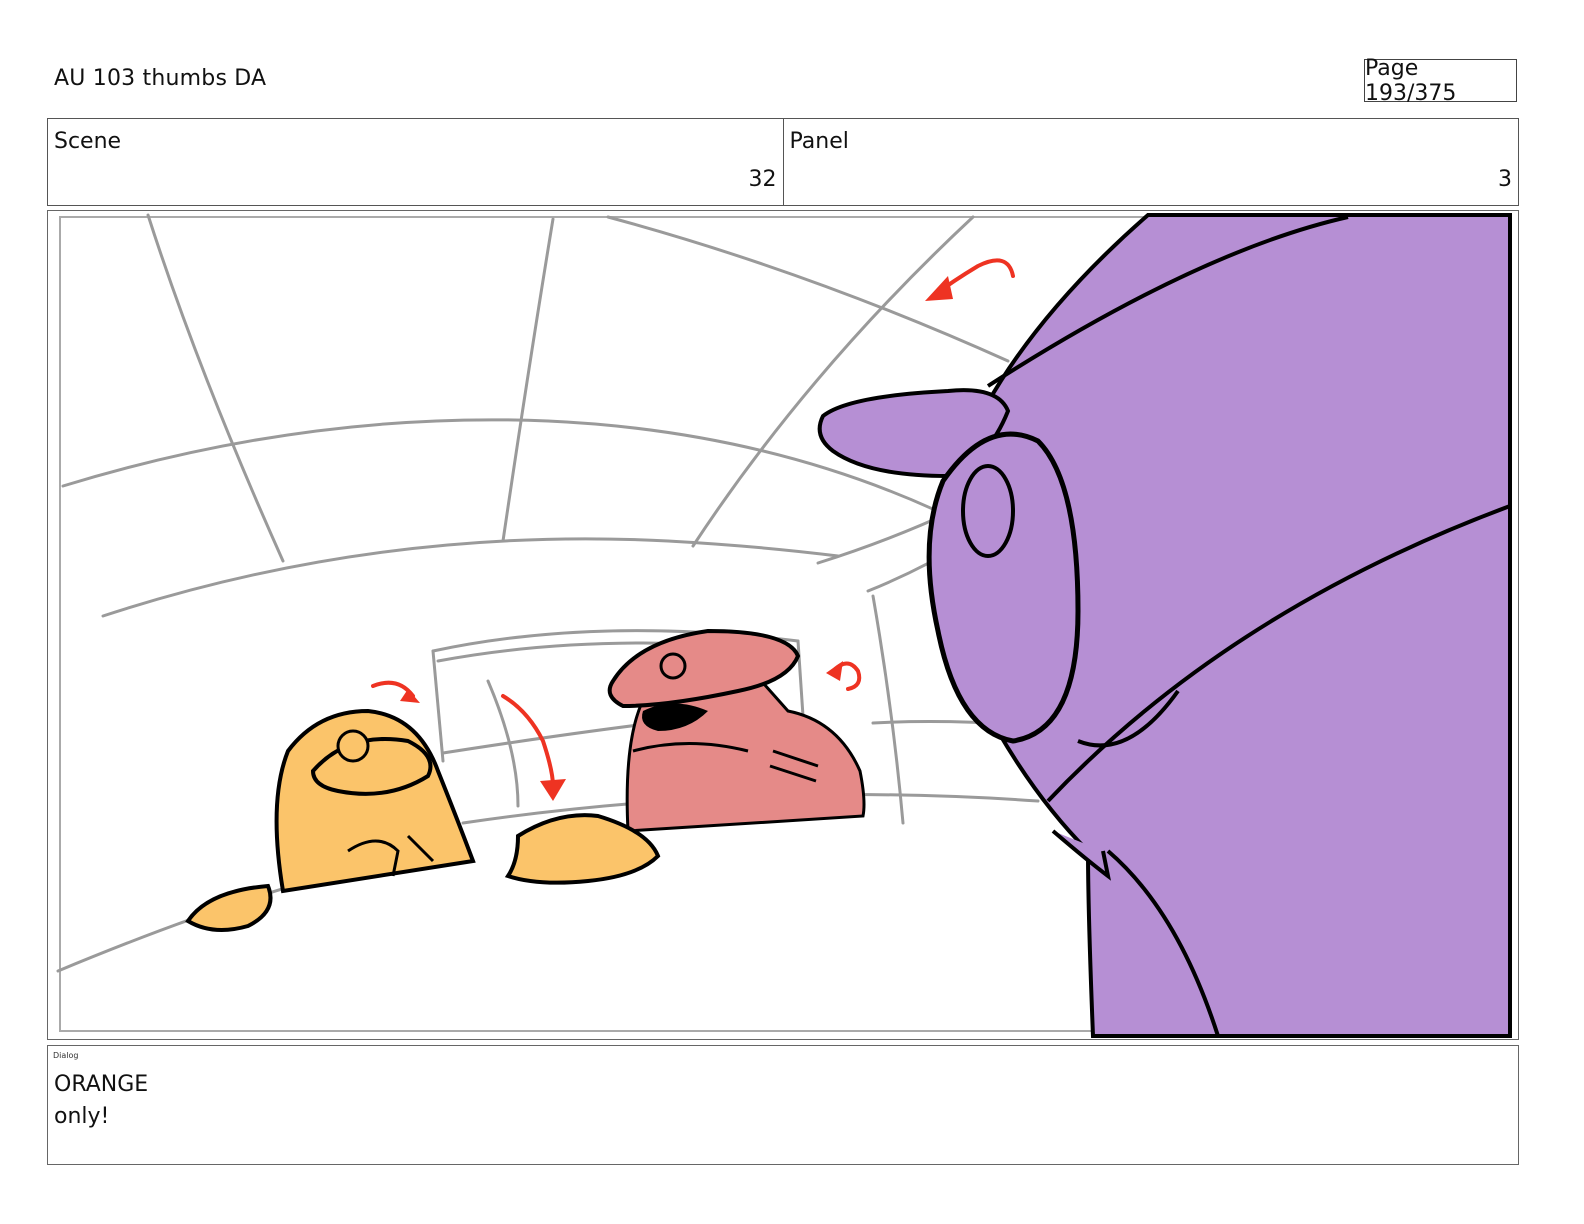 This screenshot has width=1584, height=1224. What do you see at coordinates (415, 162) in the screenshot?
I see `scene-cell: Scene 32` at bounding box center [415, 162].